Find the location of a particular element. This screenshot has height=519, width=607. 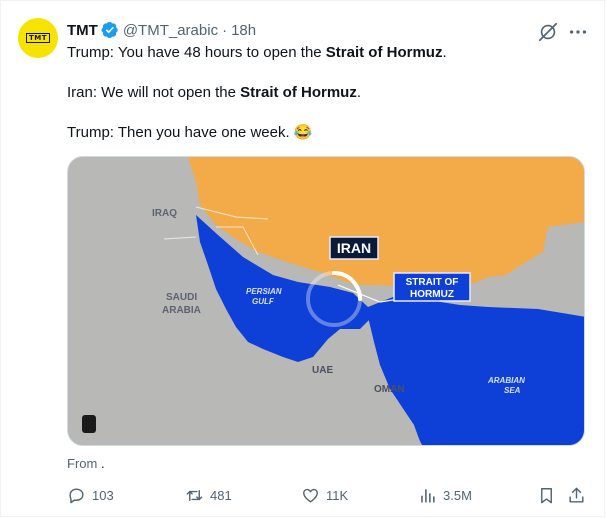

label-hormuz: HORMUZ is located at coordinates (432, 294).